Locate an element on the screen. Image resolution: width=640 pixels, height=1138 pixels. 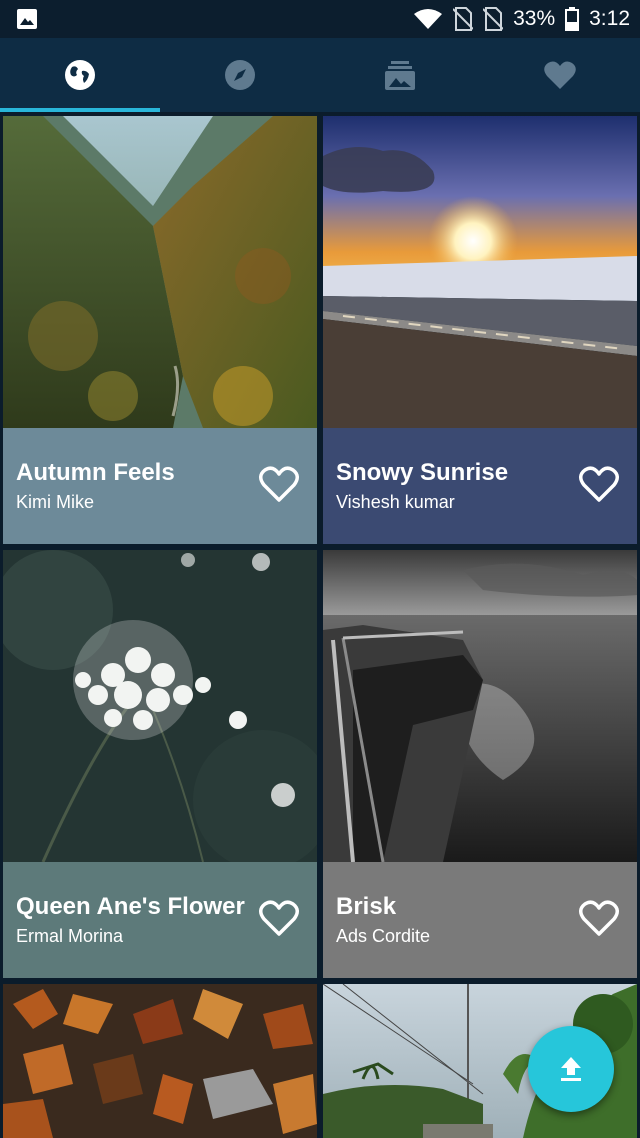
wallpaper-title: Snowy Sunrise is located at coordinates (422, 472).